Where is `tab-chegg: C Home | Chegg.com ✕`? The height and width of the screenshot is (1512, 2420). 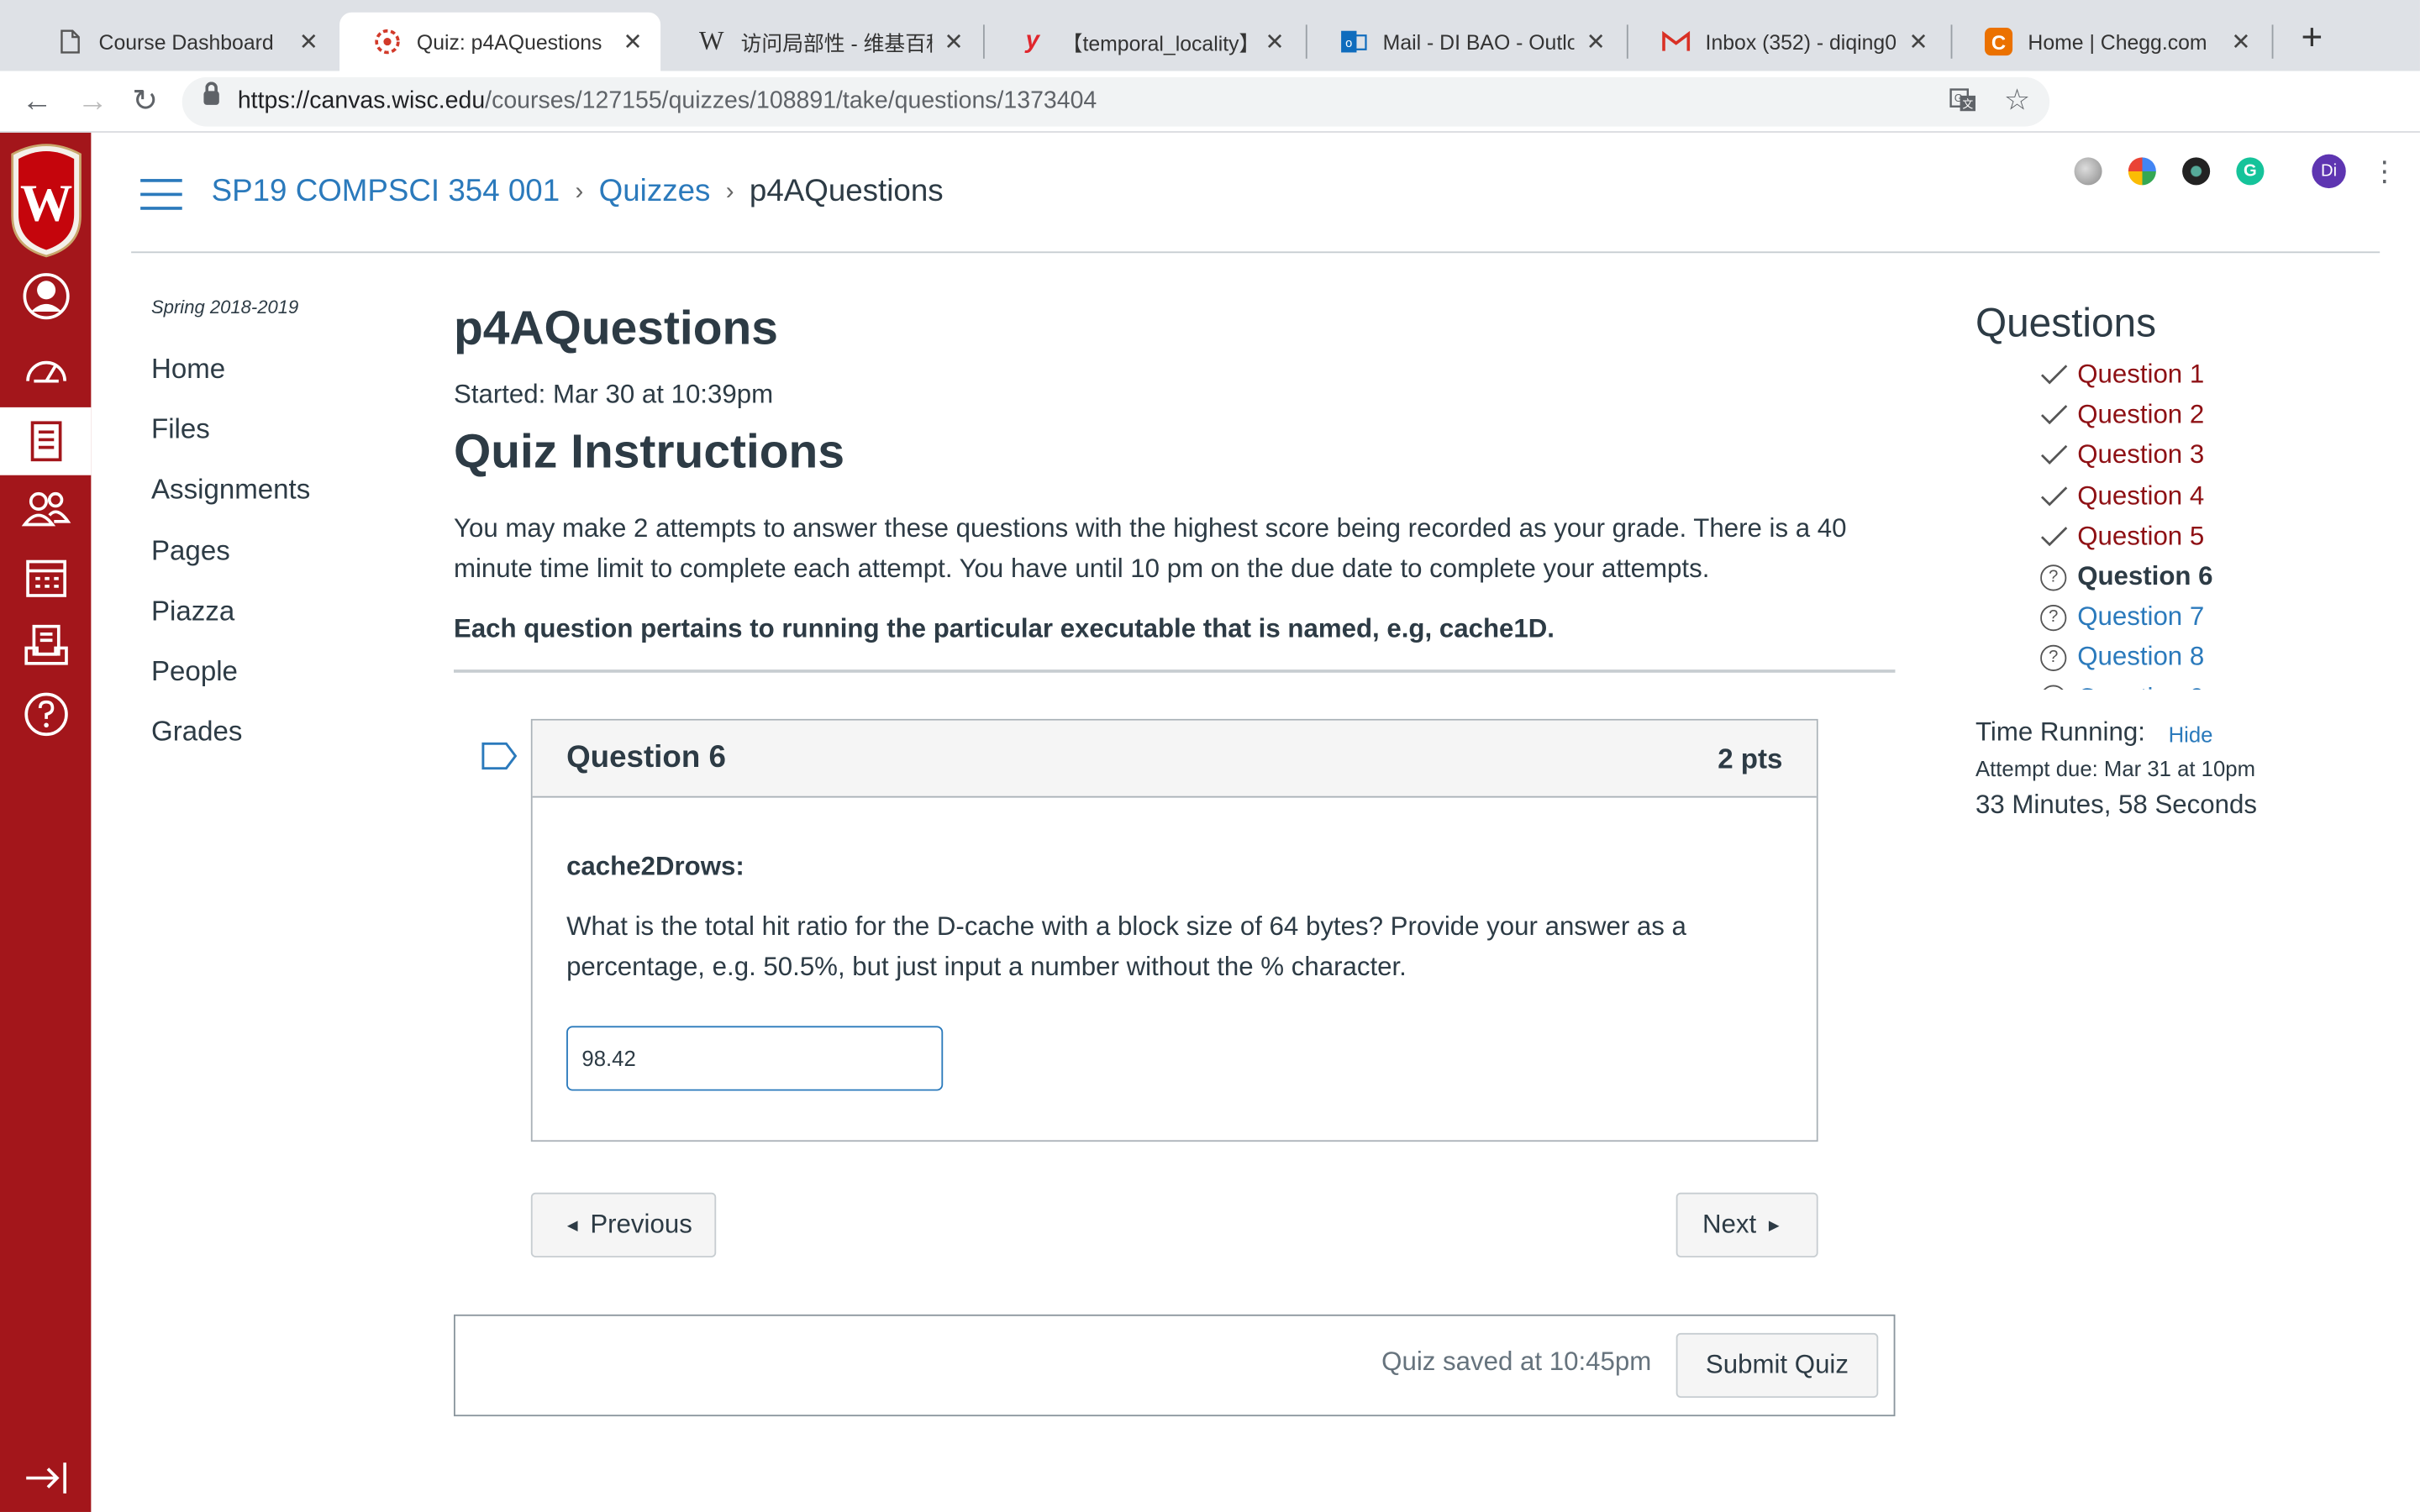
tab-chegg: C Home | Chegg.com ✕ is located at coordinates (2110, 42).